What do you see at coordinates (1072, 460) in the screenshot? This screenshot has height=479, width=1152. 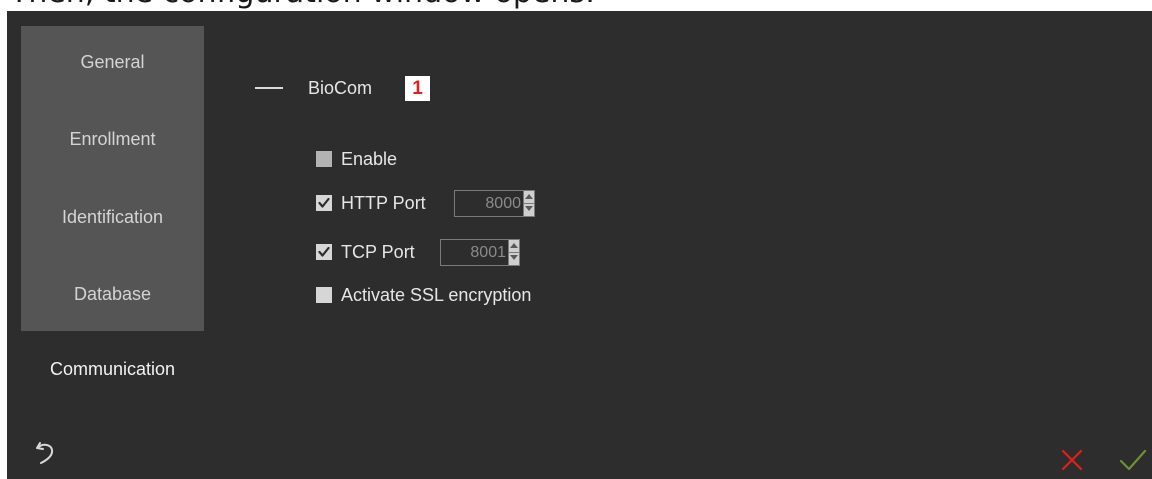 I see `close-x-icon` at bounding box center [1072, 460].